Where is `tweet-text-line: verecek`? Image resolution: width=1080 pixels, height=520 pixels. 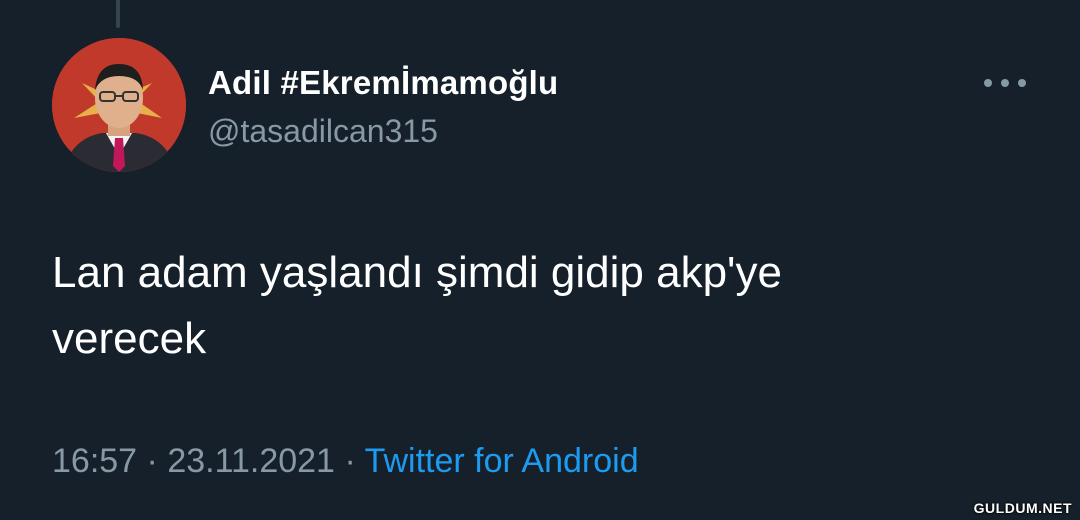
tweet-text-line: verecek is located at coordinates (129, 338).